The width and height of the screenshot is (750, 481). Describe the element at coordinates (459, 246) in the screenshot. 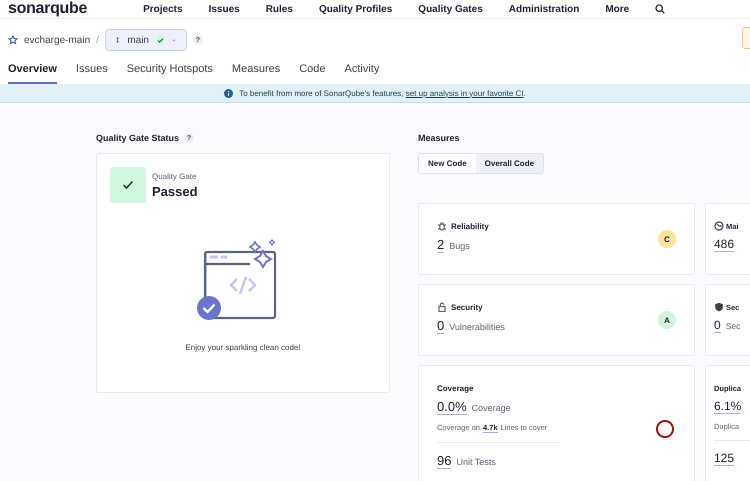

I see `measure-unit: Bugs` at that location.